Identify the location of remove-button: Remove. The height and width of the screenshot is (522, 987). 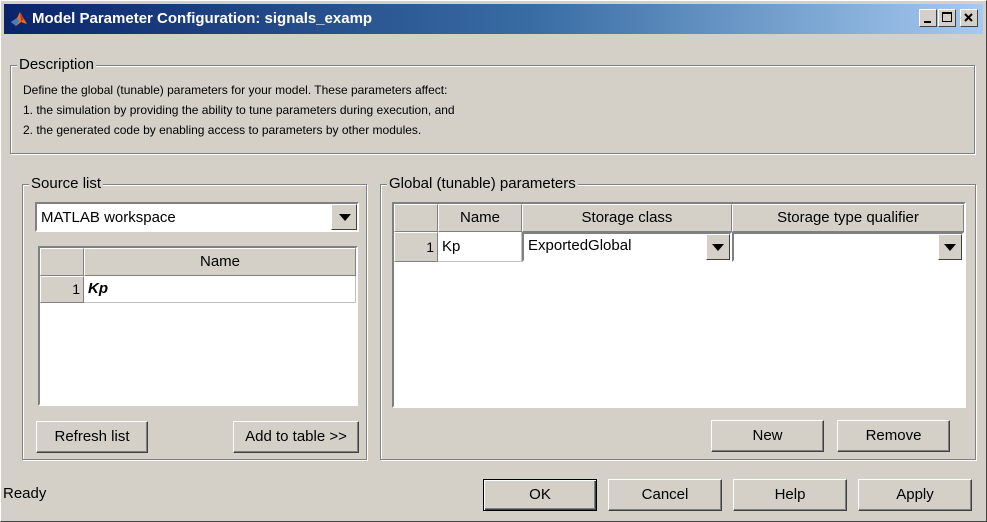
(893, 436).